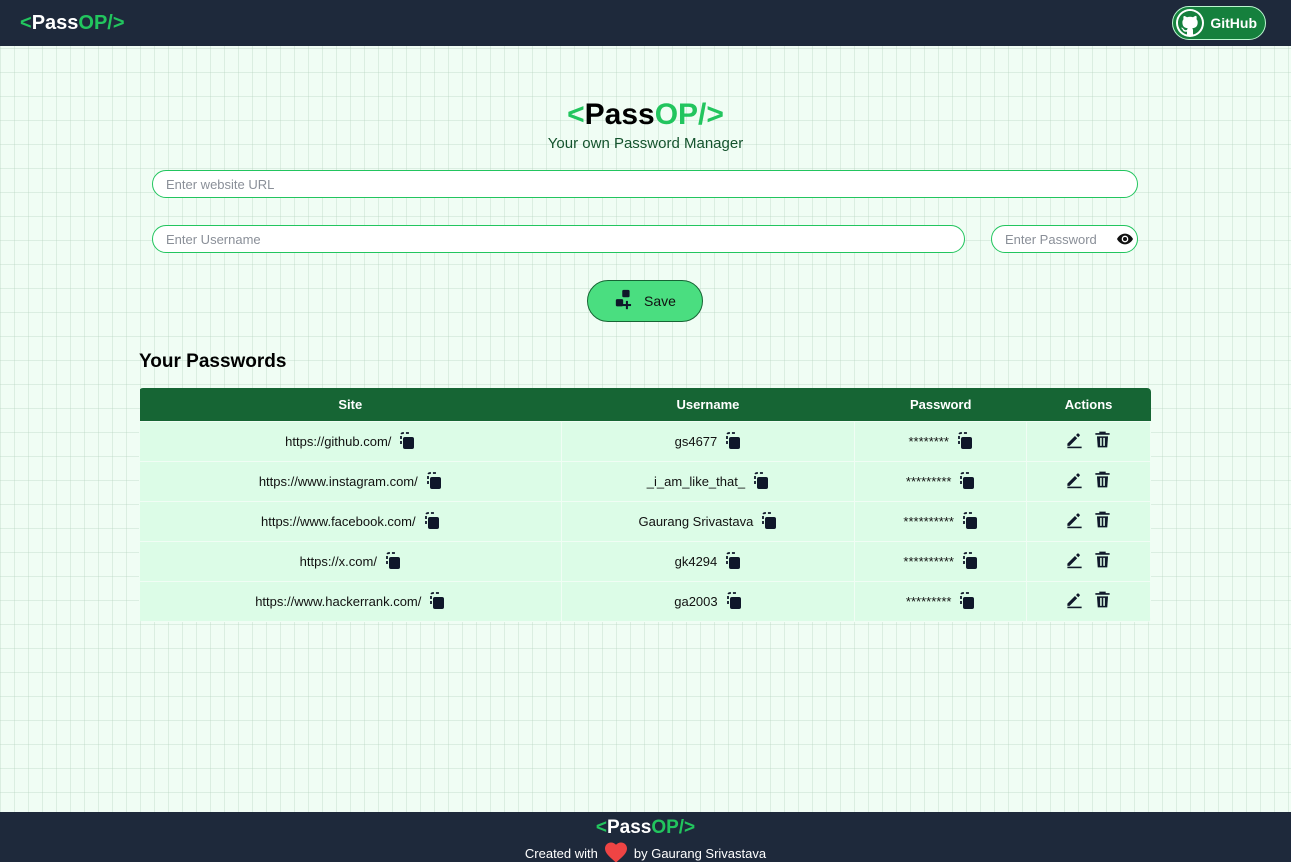 The image size is (1291, 862). I want to click on password-field, so click(1064, 239).